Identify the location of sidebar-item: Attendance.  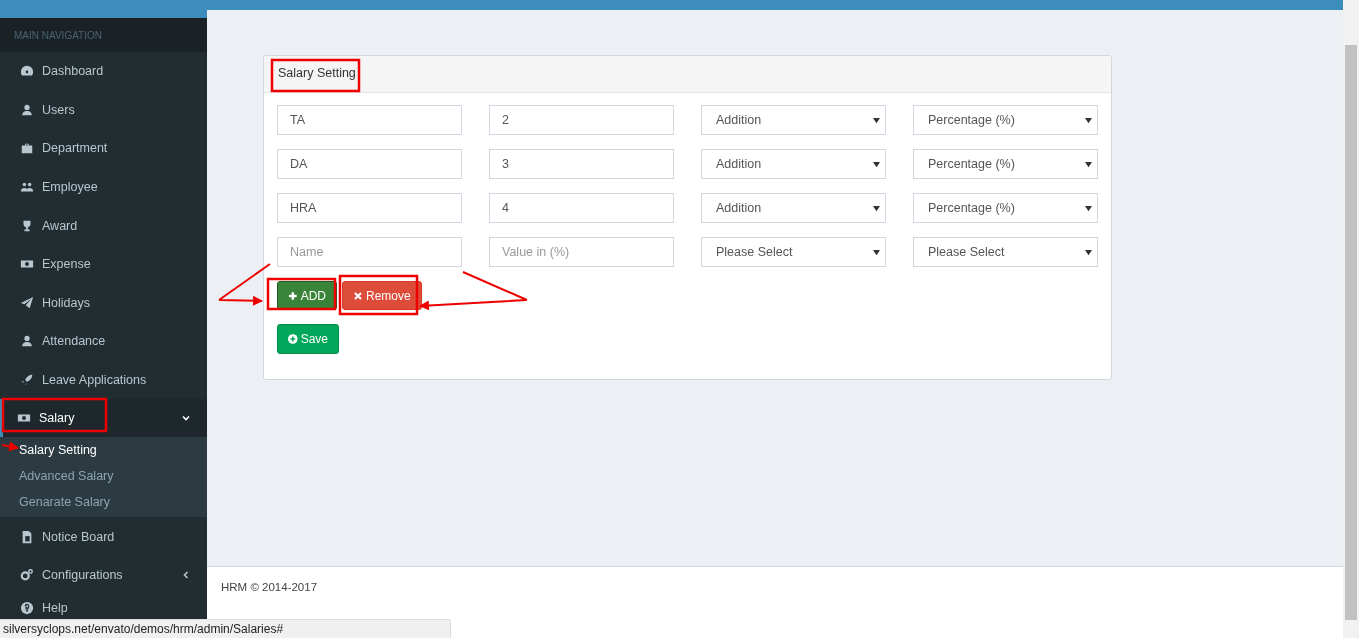
(103, 341).